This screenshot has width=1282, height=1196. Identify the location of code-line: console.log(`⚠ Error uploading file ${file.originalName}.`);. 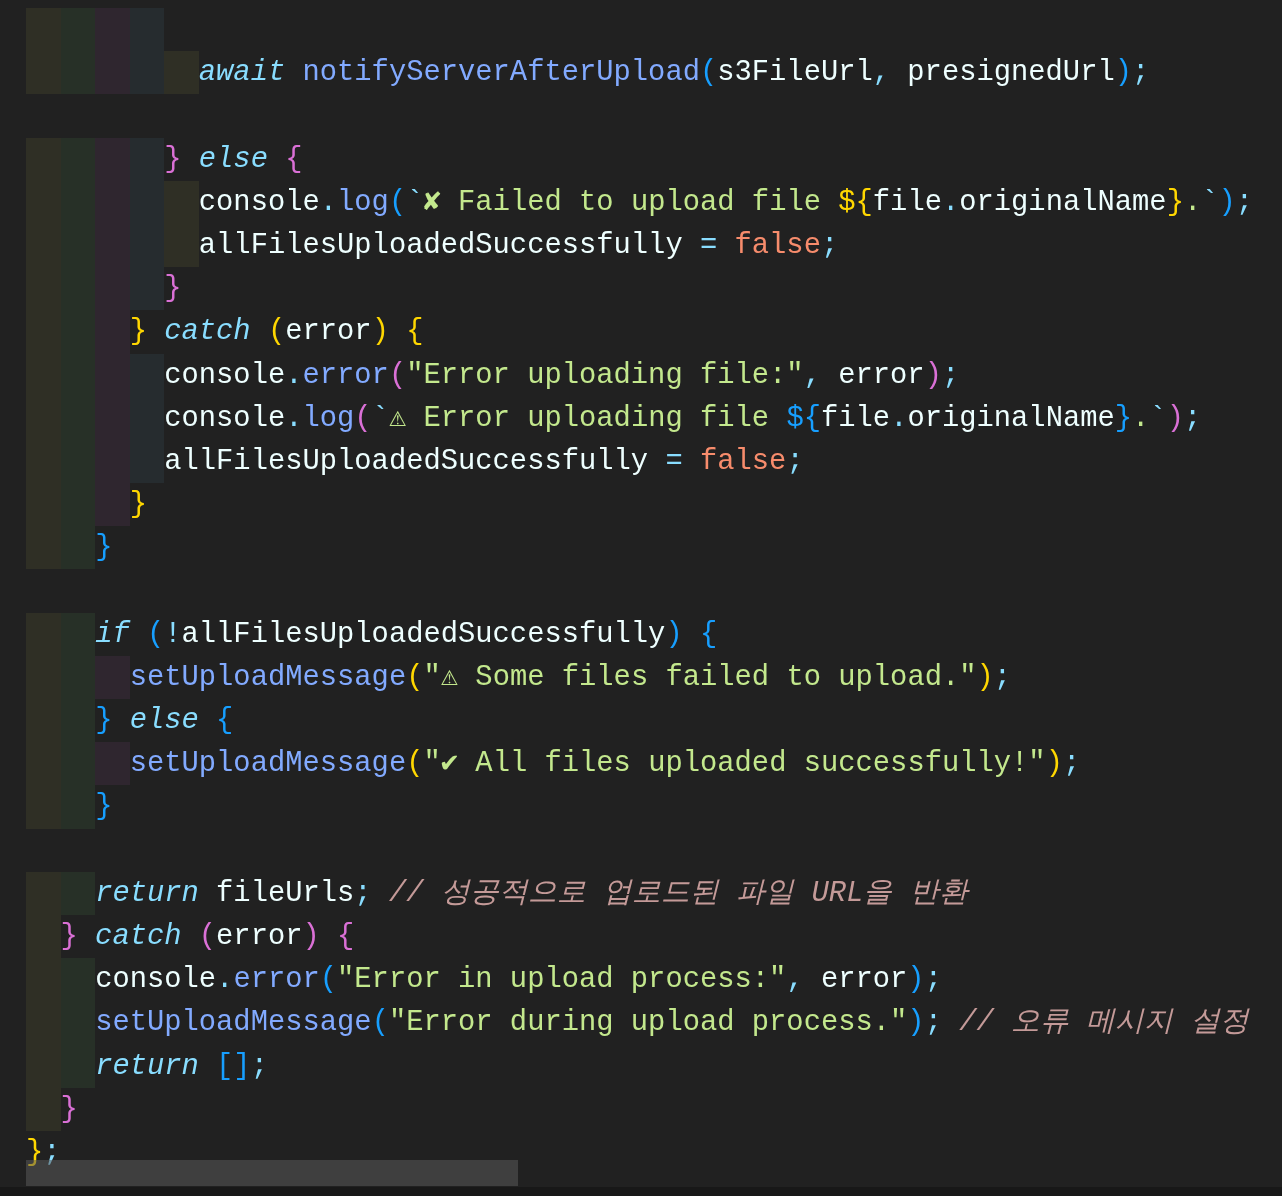
(614, 418).